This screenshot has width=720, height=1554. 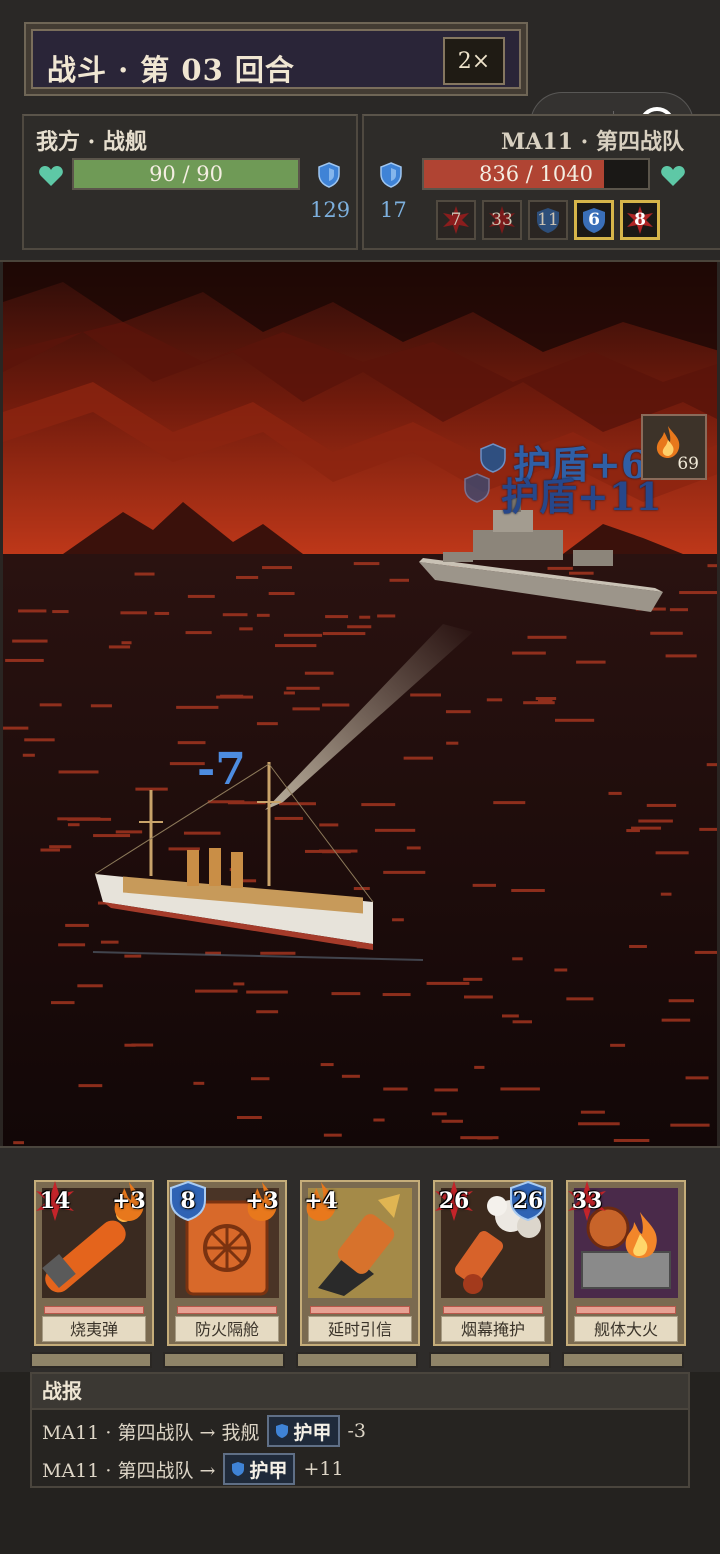 What do you see at coordinates (204, 1431) in the screenshot?
I see `log-entry: MA11 · 第四战队 → 我舰 护甲 -3` at bounding box center [204, 1431].